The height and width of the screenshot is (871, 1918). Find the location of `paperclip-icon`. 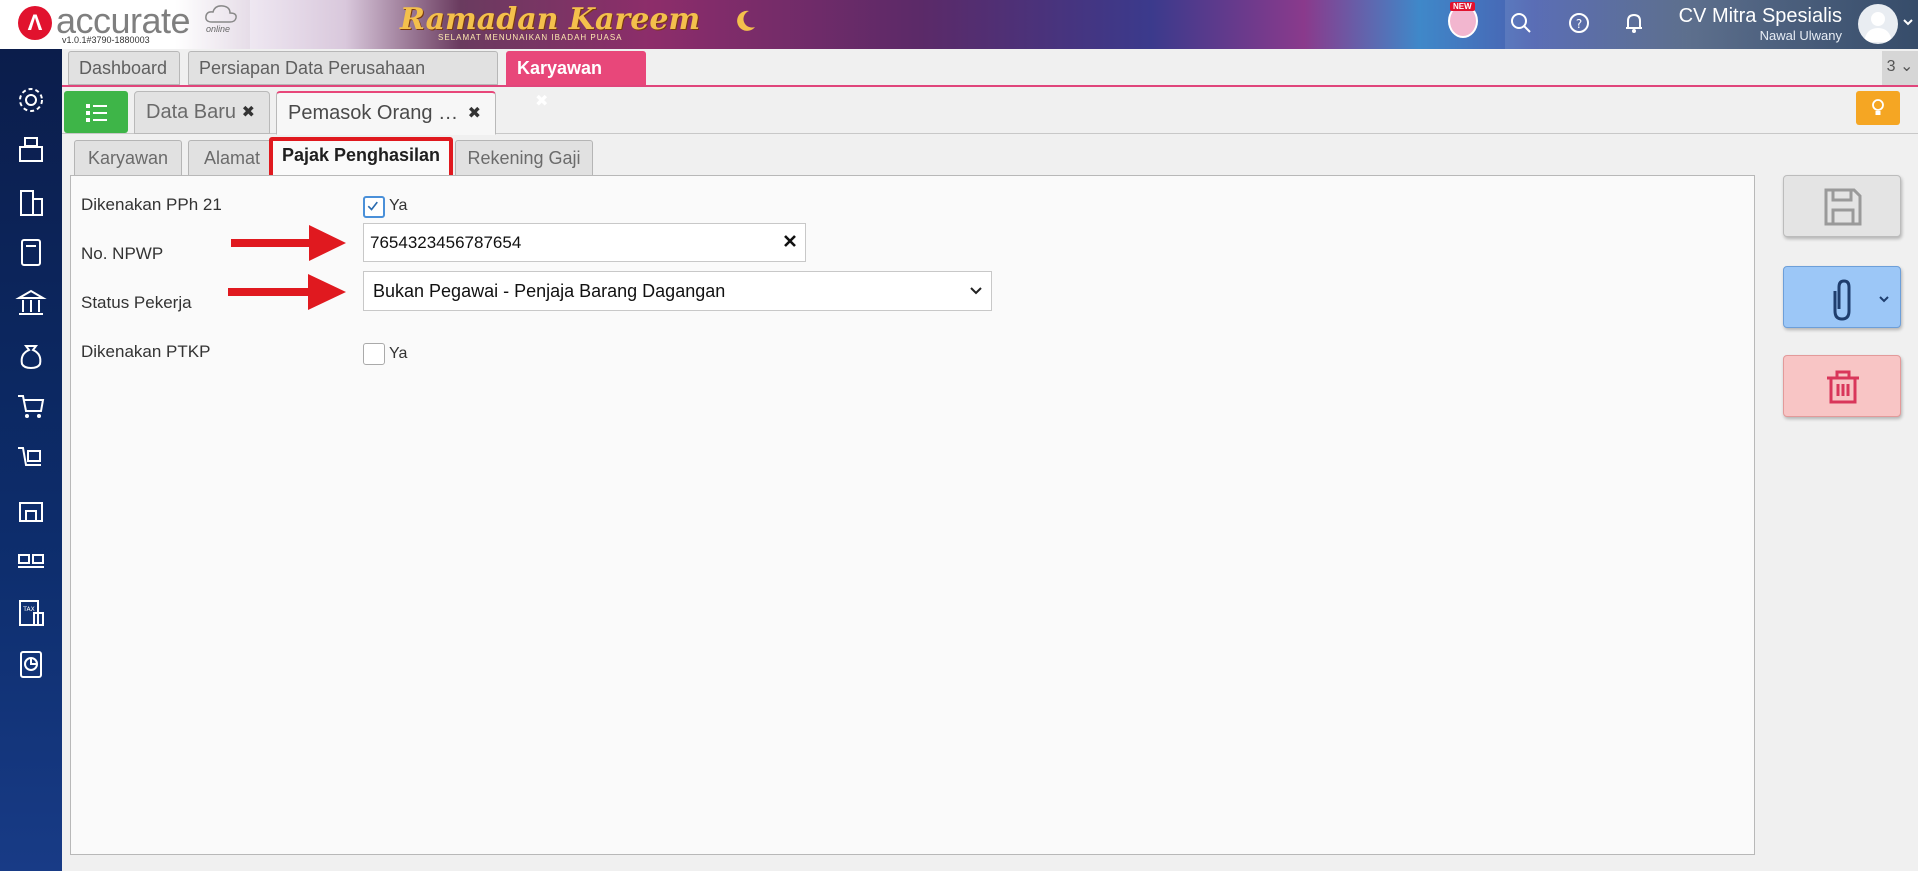

paperclip-icon is located at coordinates (1861, 300).